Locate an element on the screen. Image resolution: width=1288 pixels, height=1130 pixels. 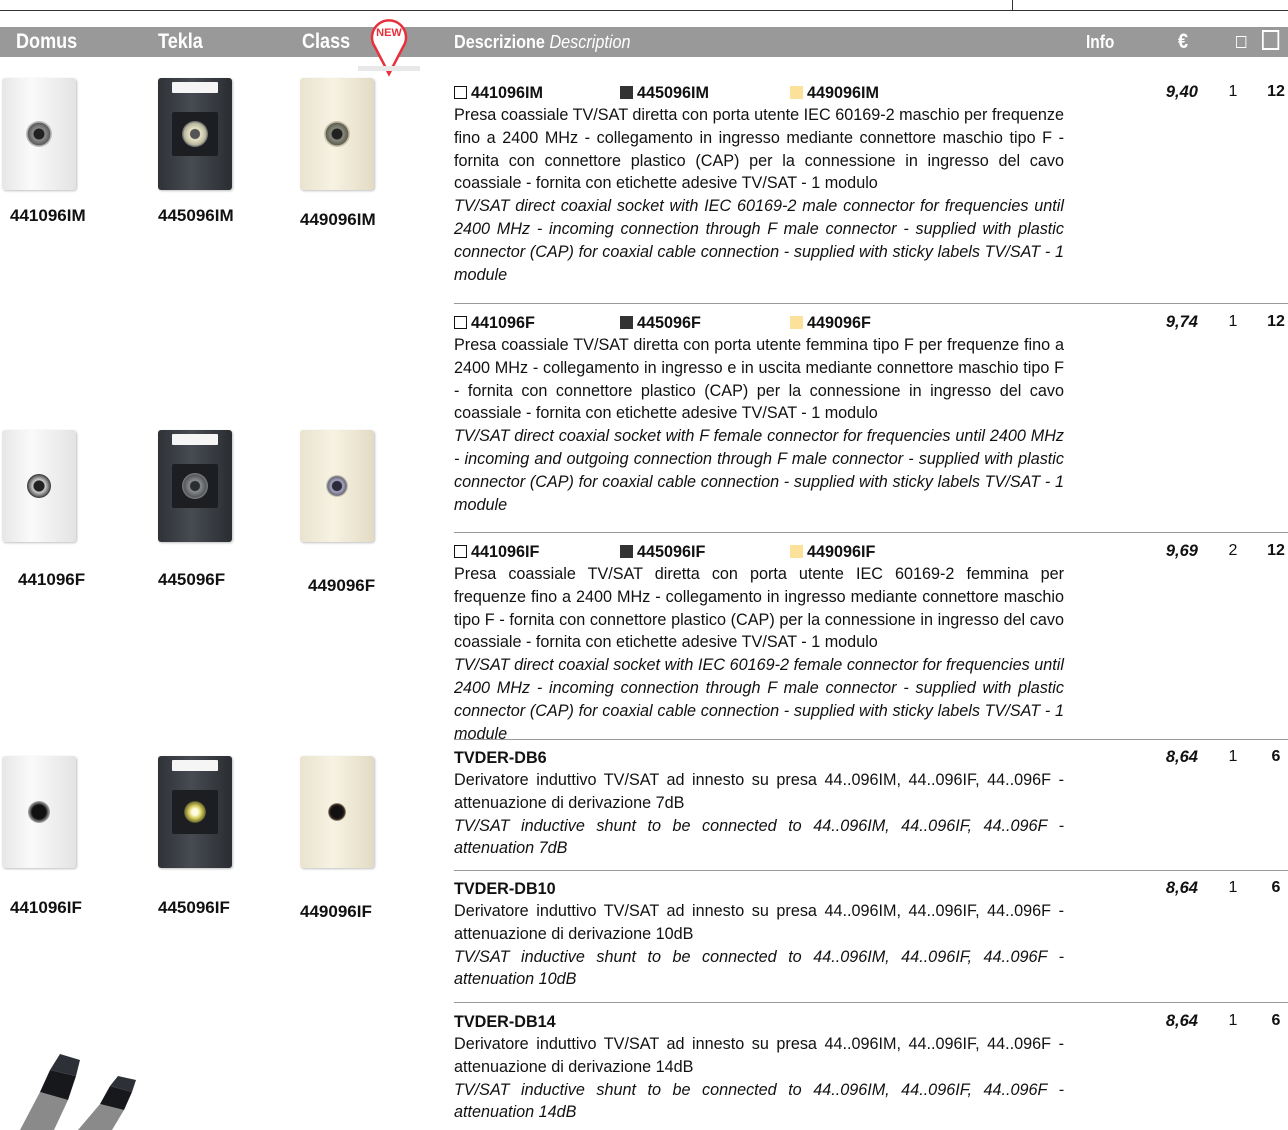
code-ivory: 449096IM is located at coordinates (834, 93).